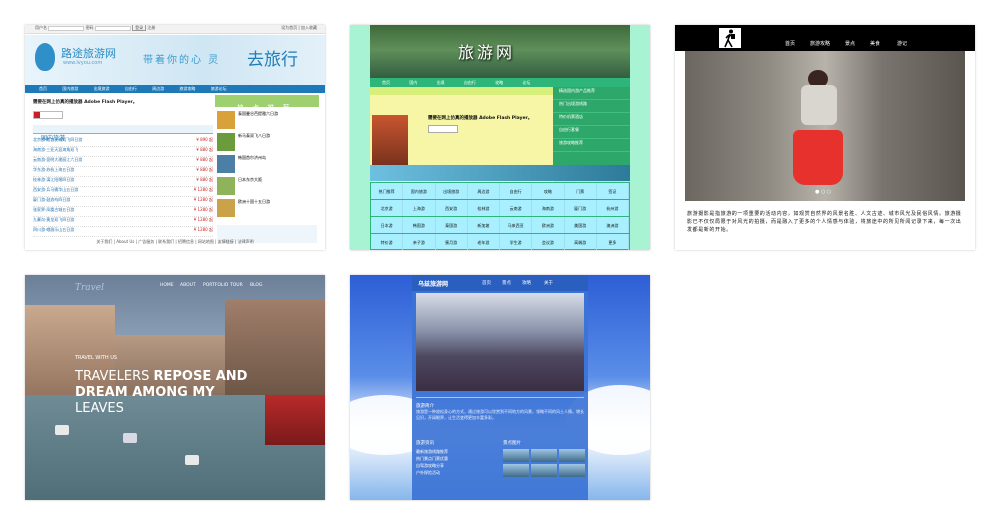  Describe the element at coordinates (452, 208) in the screenshot. I see `grid-cell: 西安游` at that location.